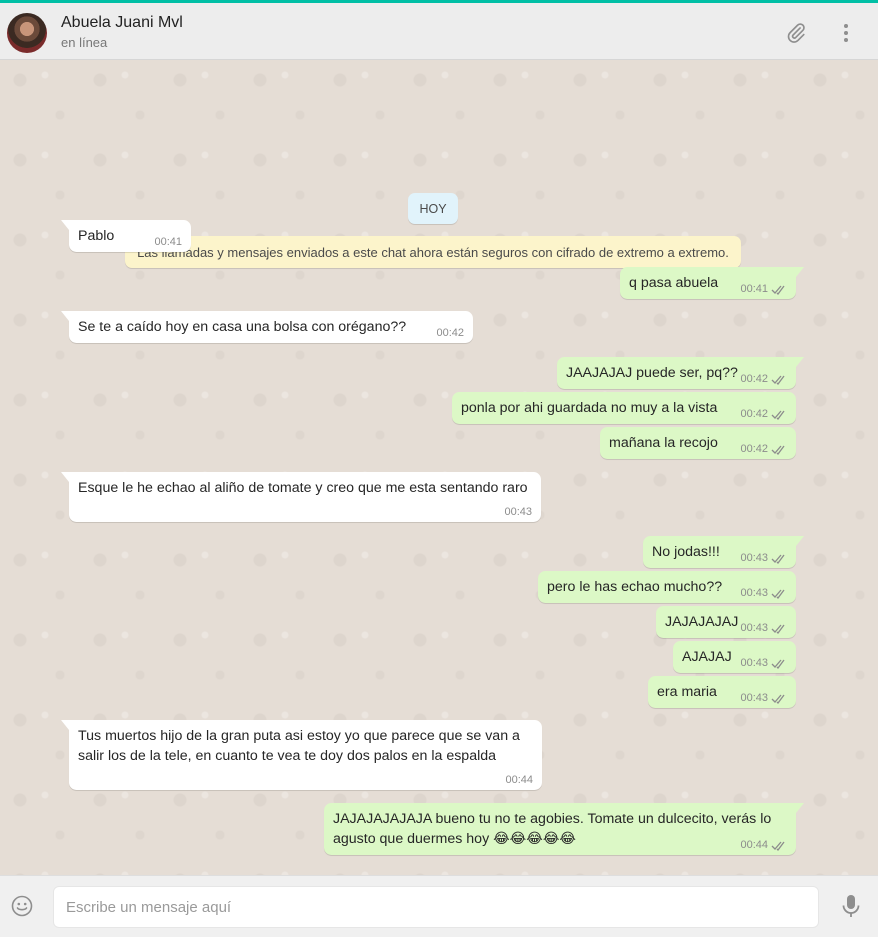 This screenshot has height=937, width=878. What do you see at coordinates (635, 587) in the screenshot?
I see `message-text: pero le has echao mucho??` at bounding box center [635, 587].